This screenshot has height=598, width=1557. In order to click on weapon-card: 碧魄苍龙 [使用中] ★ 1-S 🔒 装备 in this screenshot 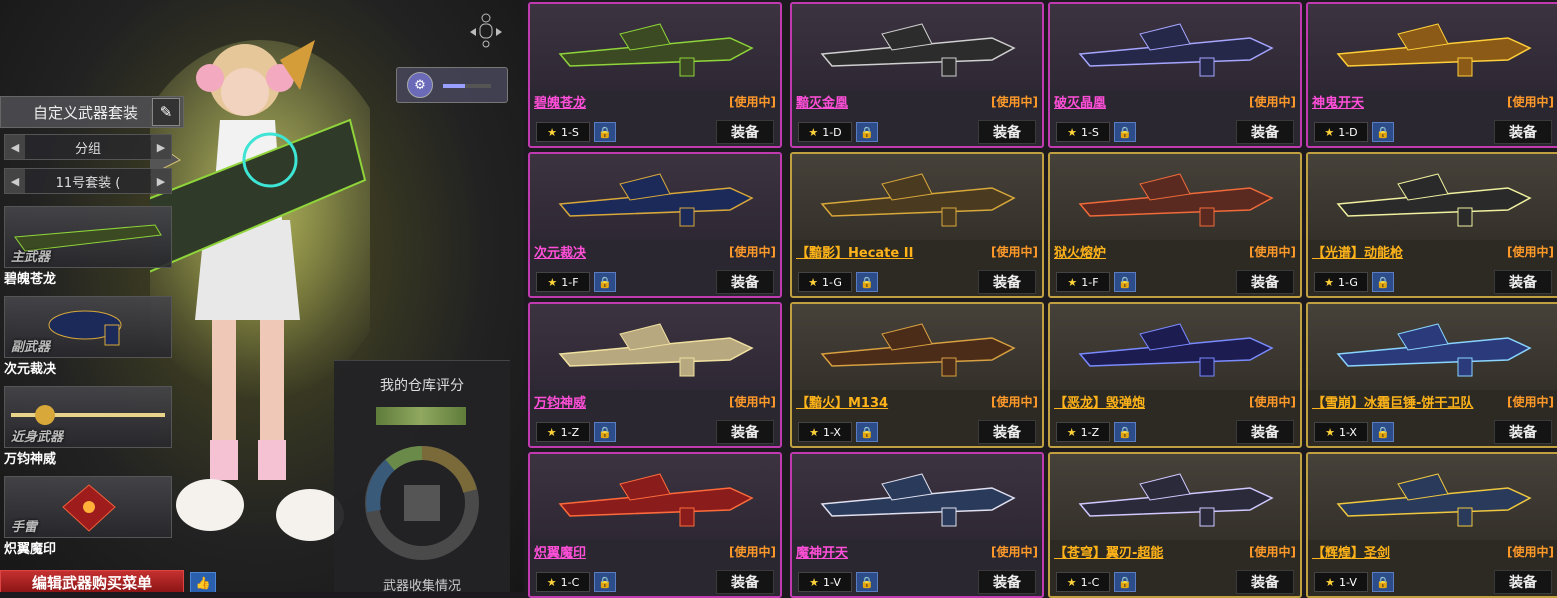, I will do `click(655, 75)`.